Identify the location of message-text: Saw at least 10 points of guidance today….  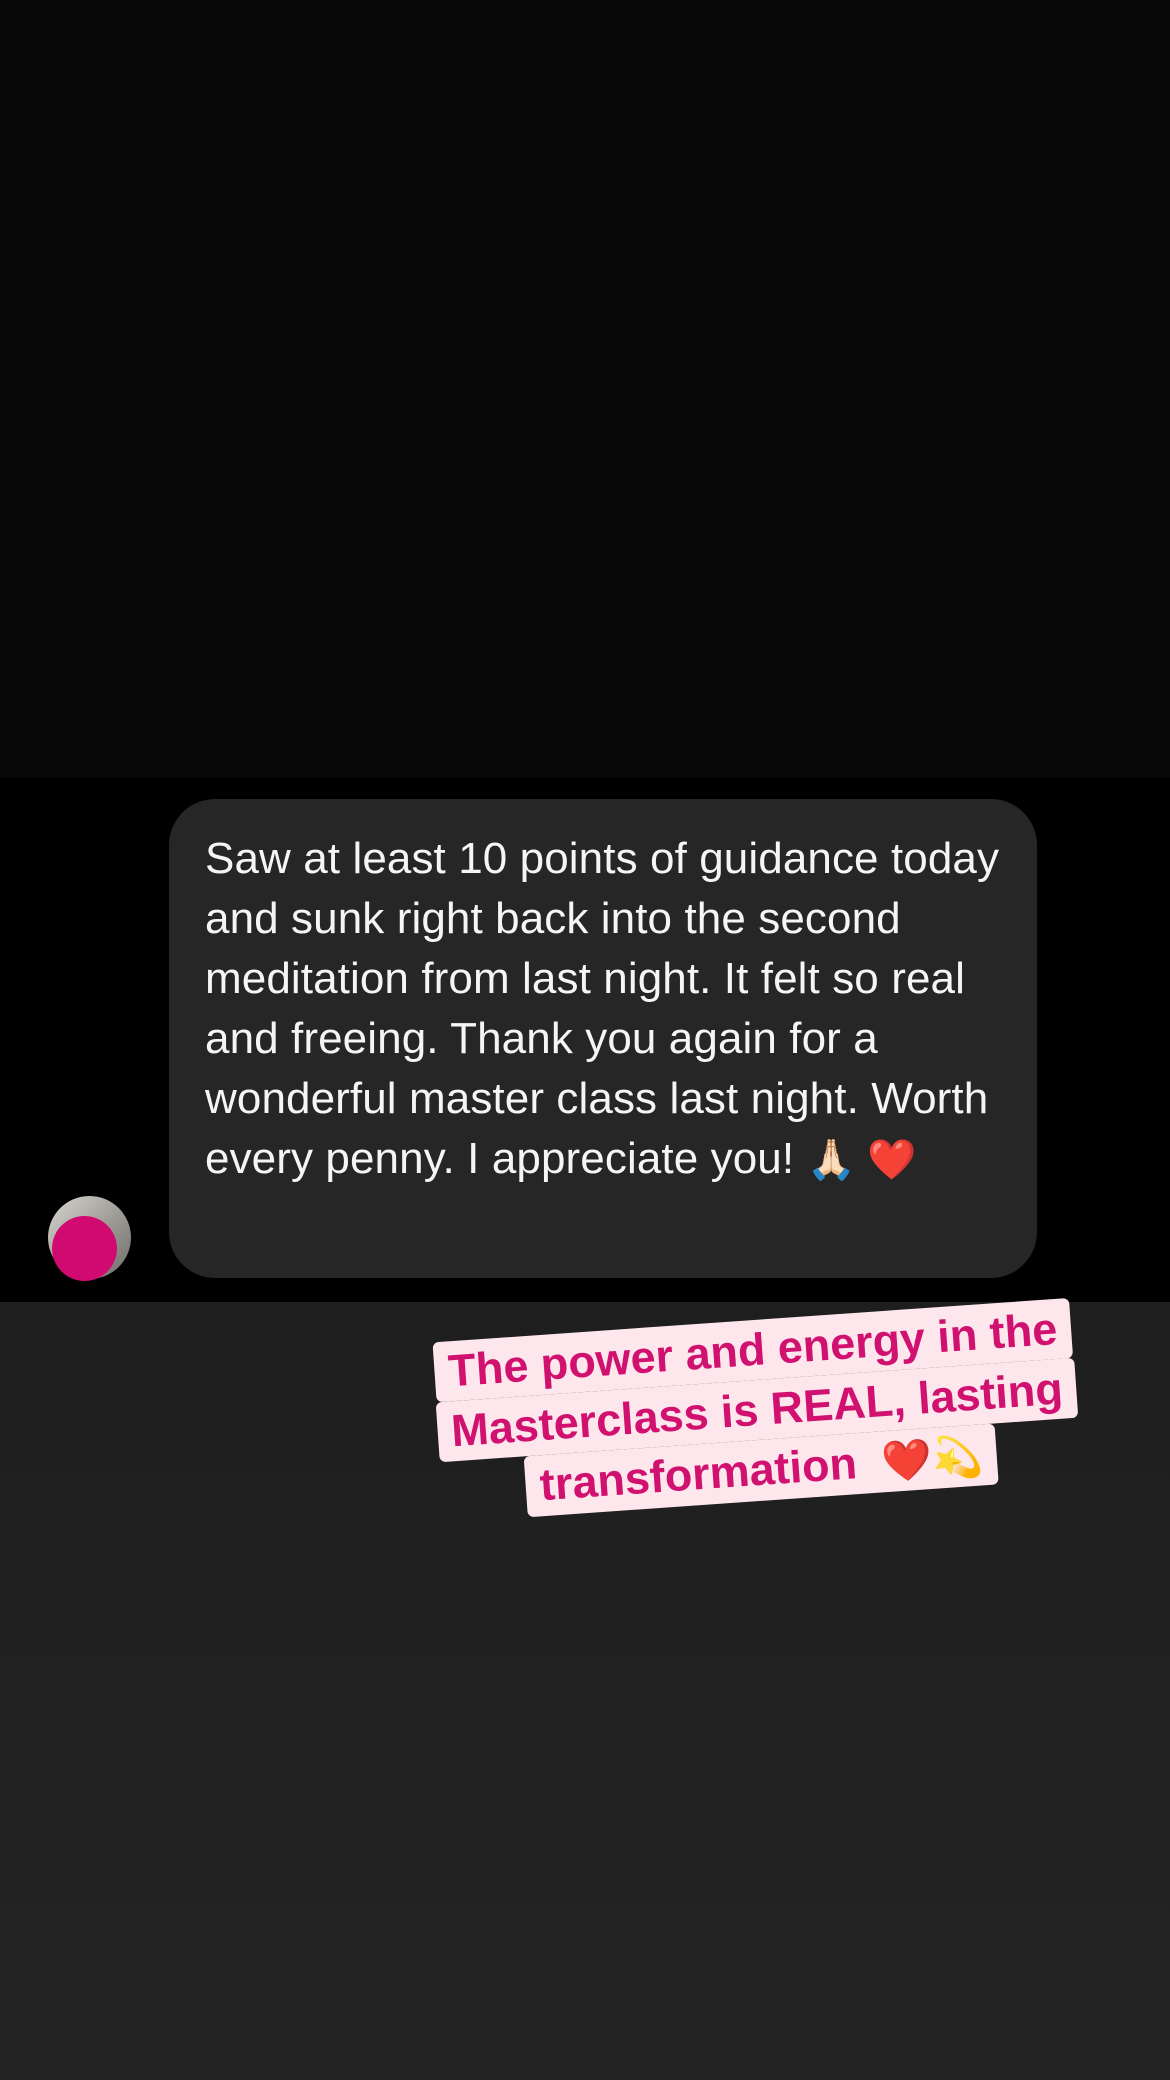
(602, 1008).